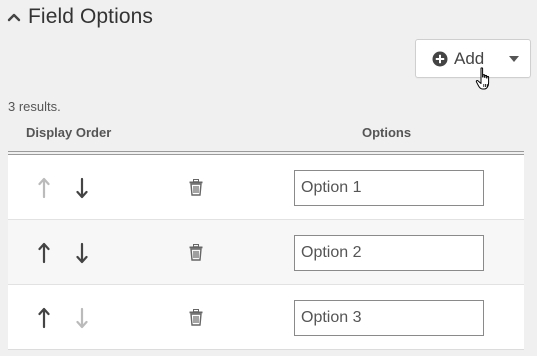 The image size is (537, 356). I want to click on add-split-button: Add, so click(473, 58).